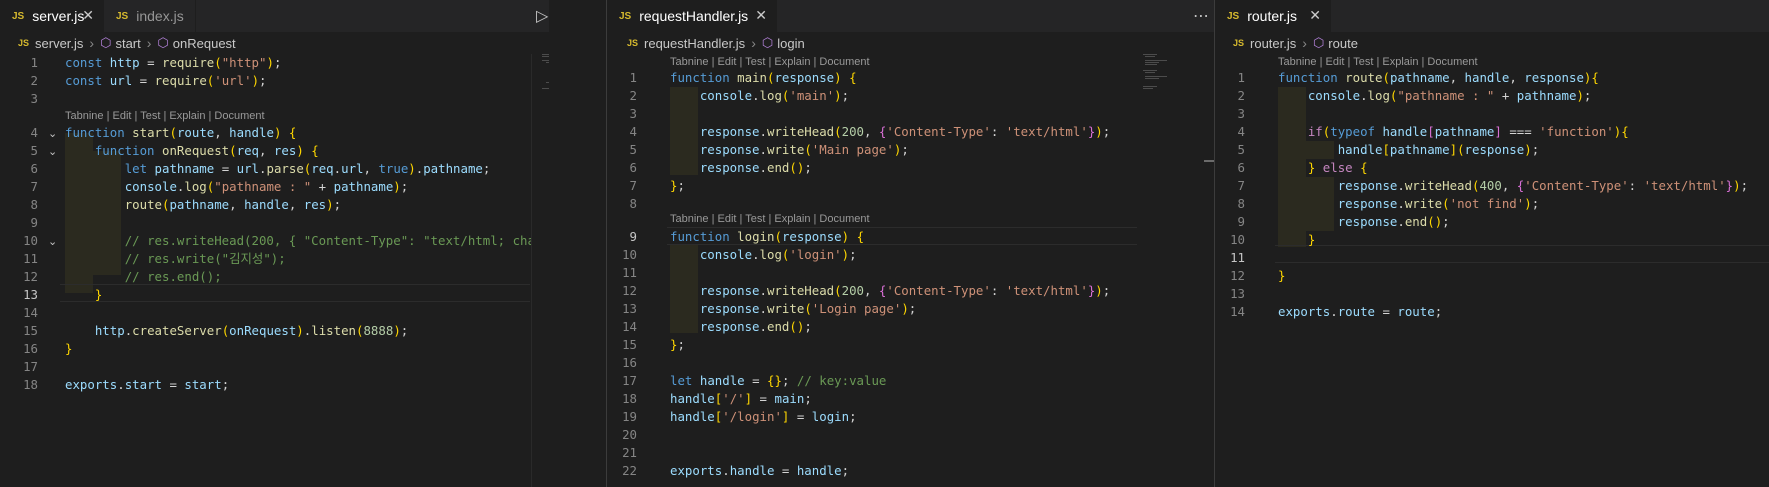 The width and height of the screenshot is (1769, 487). What do you see at coordinates (789, 150) in the screenshot?
I see `code-line: response.write('Main page');` at bounding box center [789, 150].